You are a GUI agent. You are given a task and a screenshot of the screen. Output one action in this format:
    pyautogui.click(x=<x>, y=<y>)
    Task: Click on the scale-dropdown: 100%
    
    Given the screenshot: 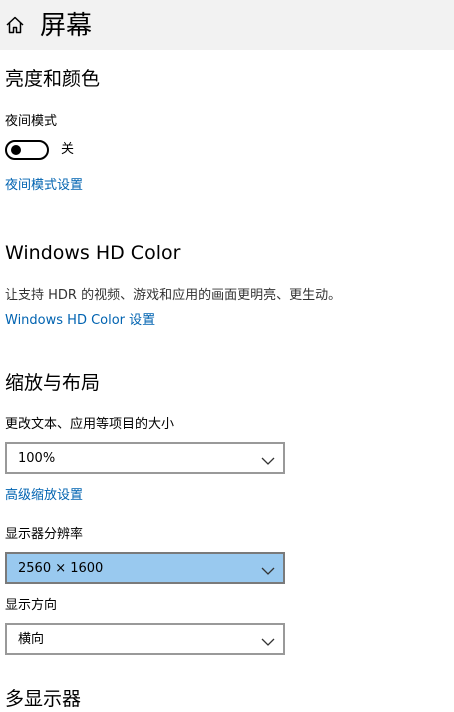 What is the action you would take?
    pyautogui.click(x=145, y=458)
    